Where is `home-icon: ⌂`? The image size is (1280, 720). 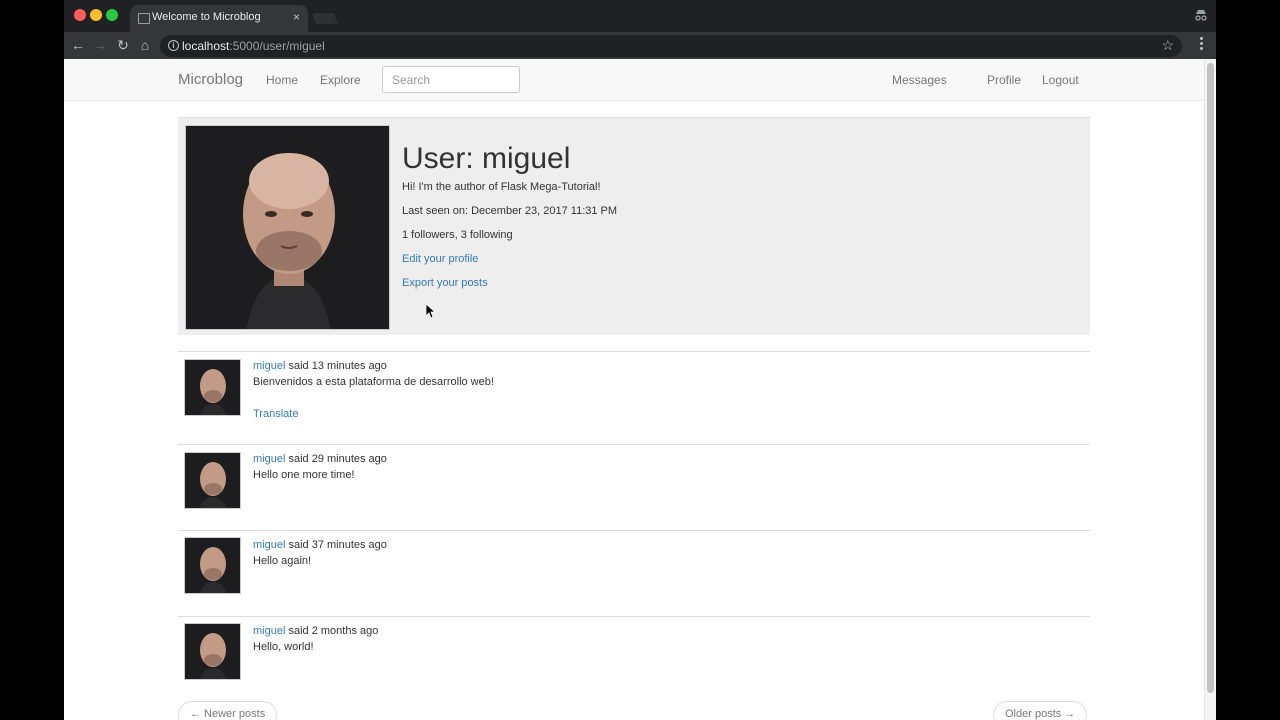
home-icon: ⌂ is located at coordinates (145, 45).